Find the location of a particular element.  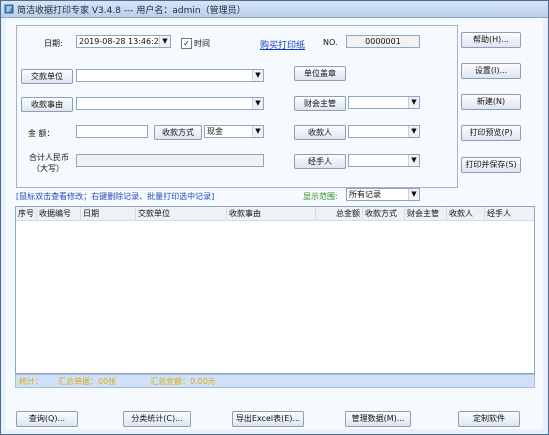

range-value: 所有记录 is located at coordinates (365, 194).